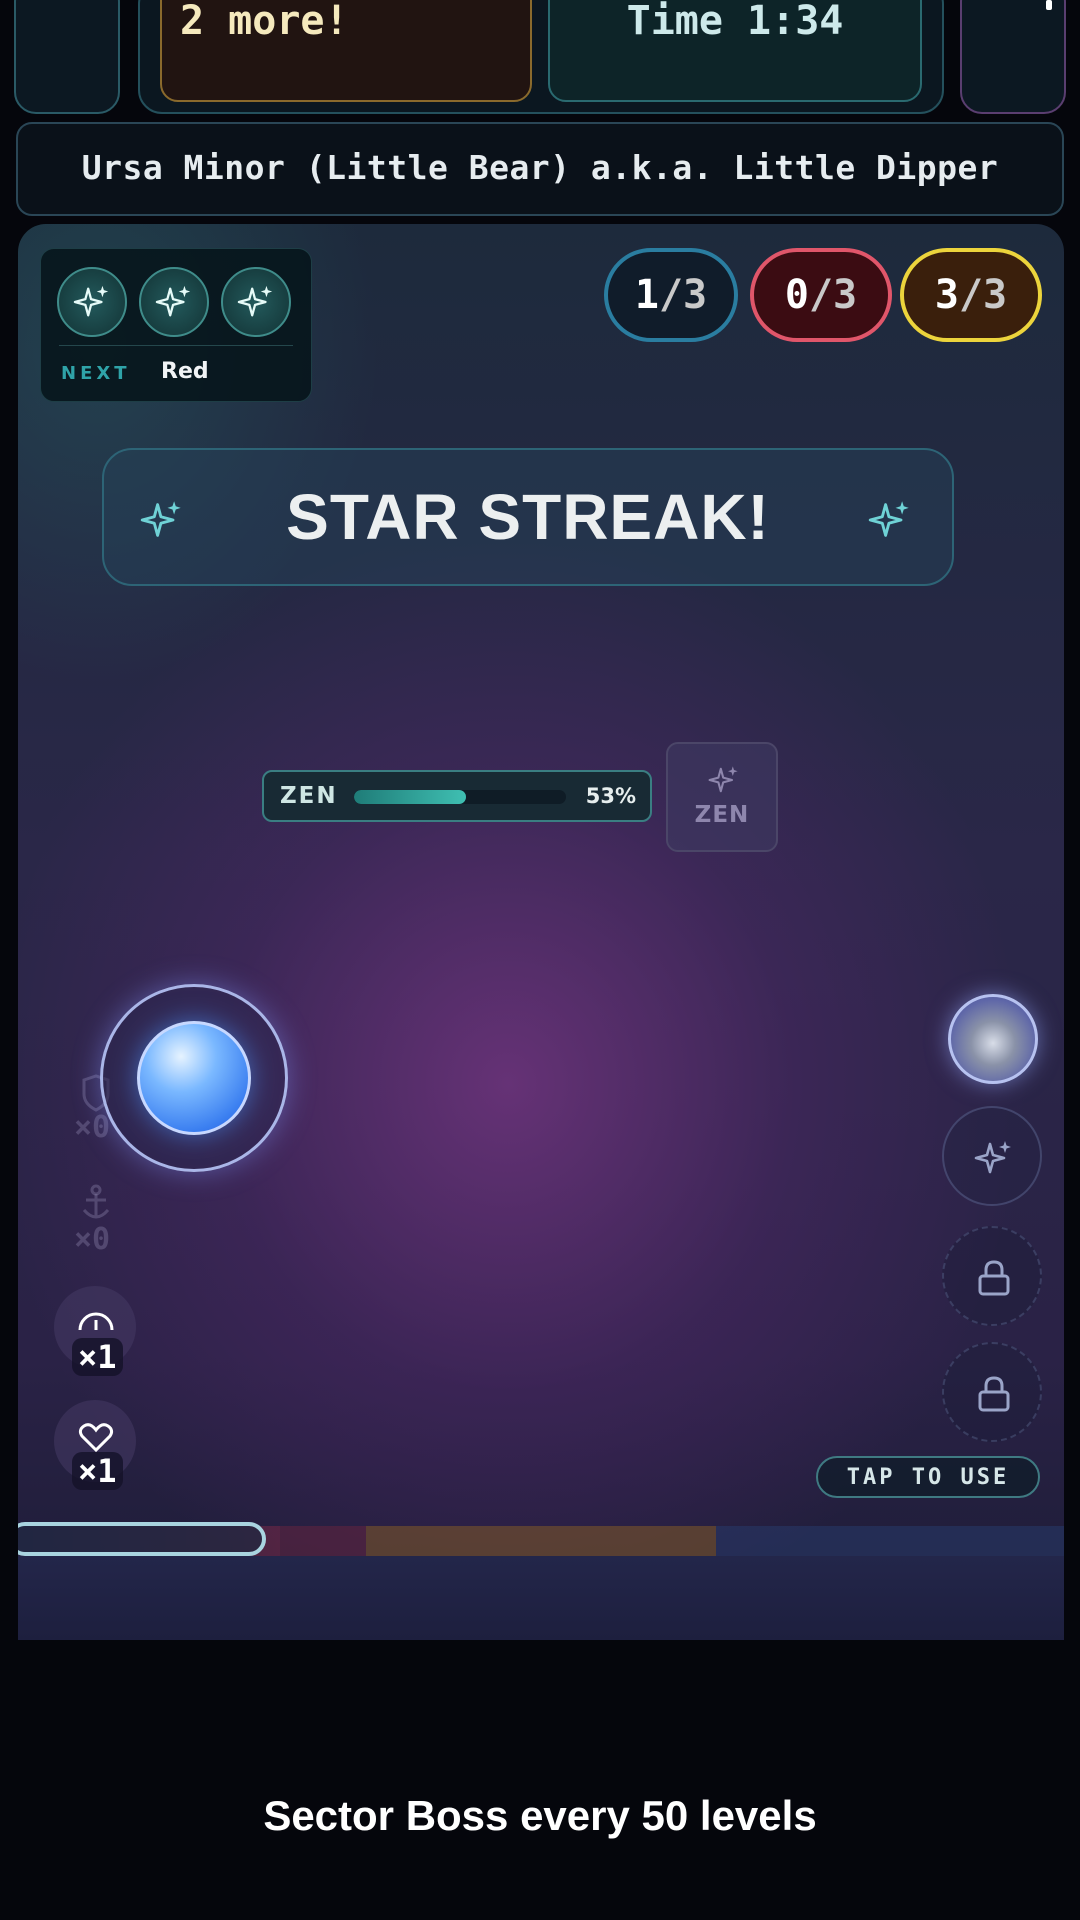  I want to click on heart-powerup: ×1, so click(95, 1445).